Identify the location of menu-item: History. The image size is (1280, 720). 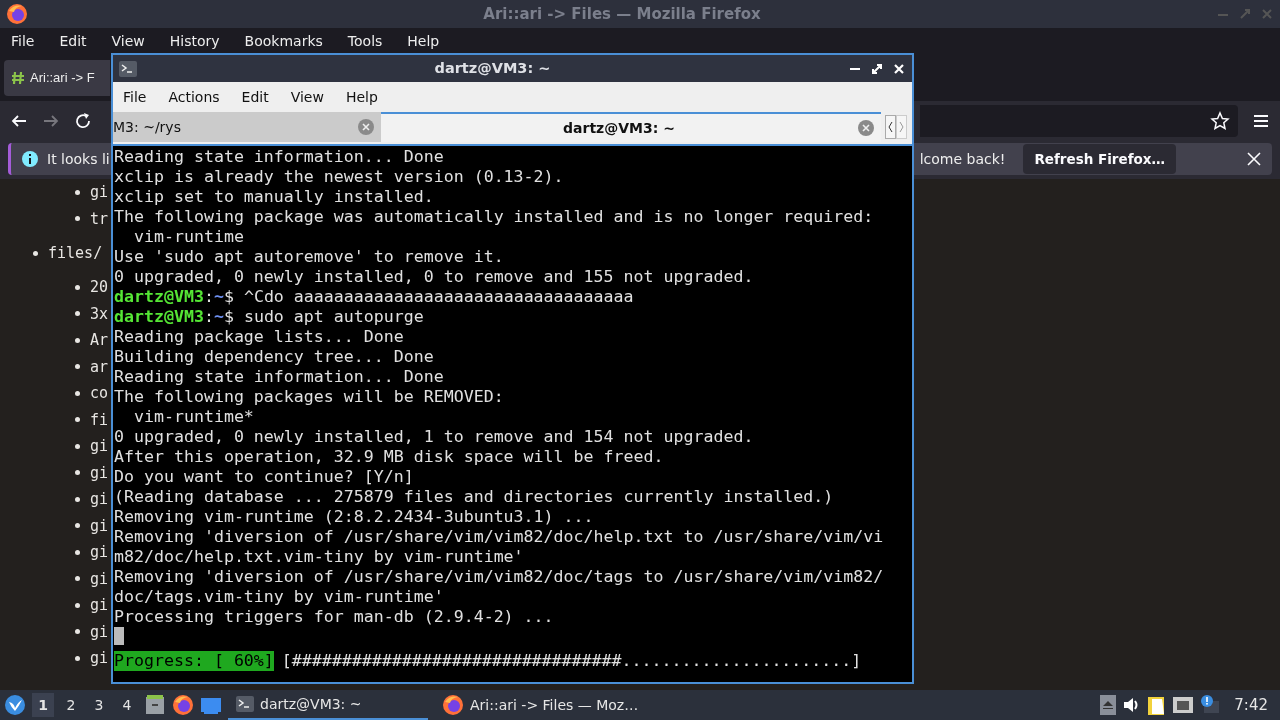
(194, 41).